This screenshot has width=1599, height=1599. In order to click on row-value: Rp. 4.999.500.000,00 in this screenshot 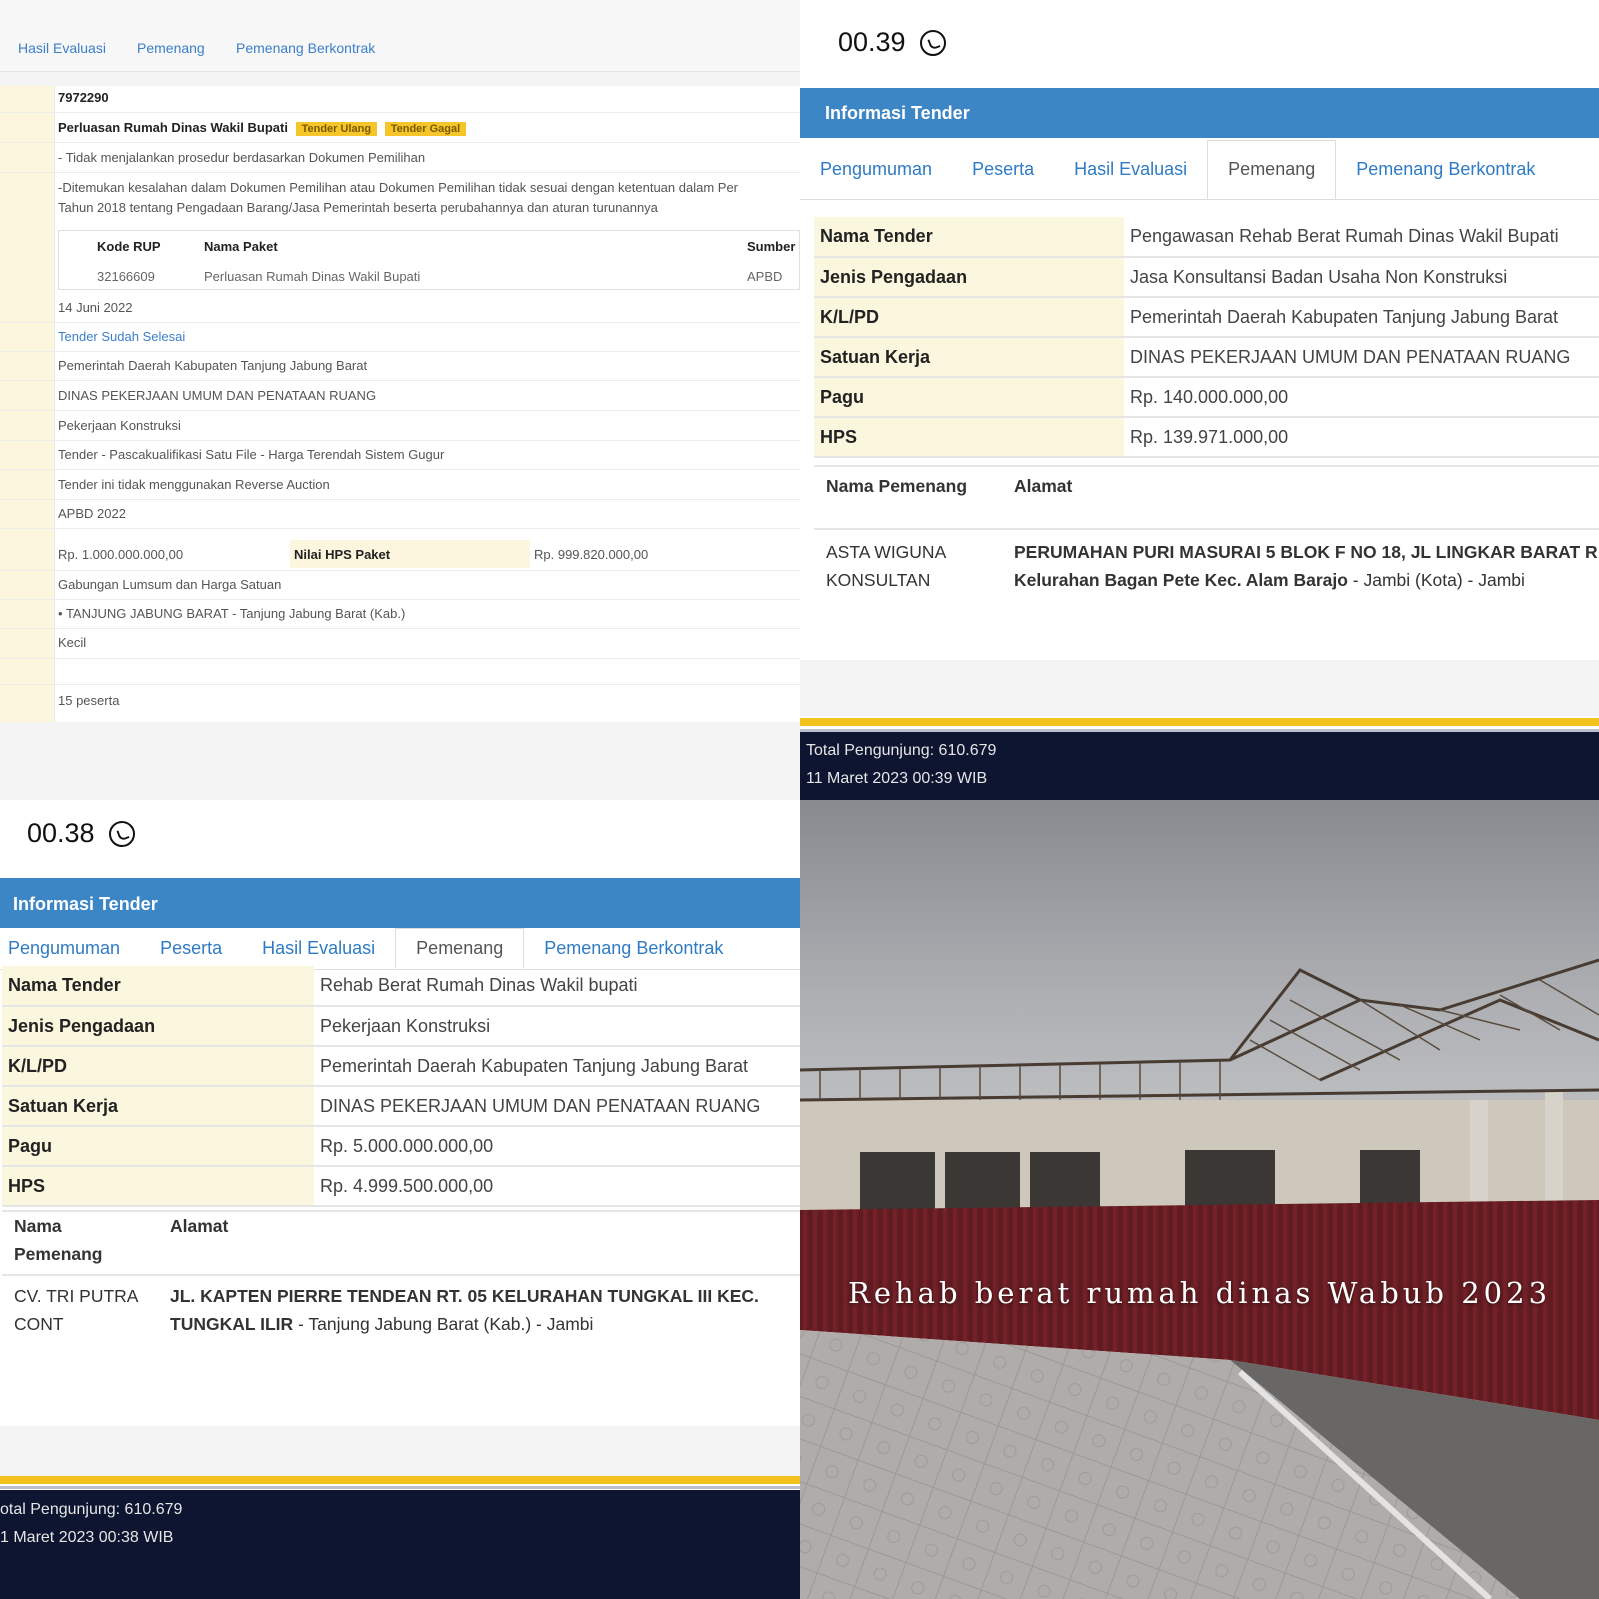, I will do `click(557, 1186)`.